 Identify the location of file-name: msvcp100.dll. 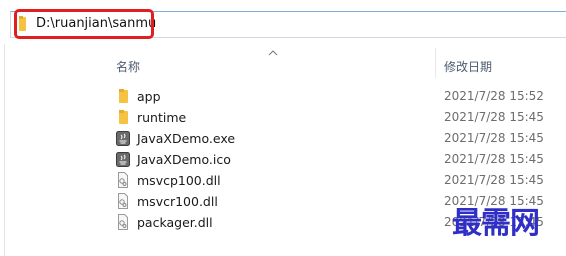
(179, 180).